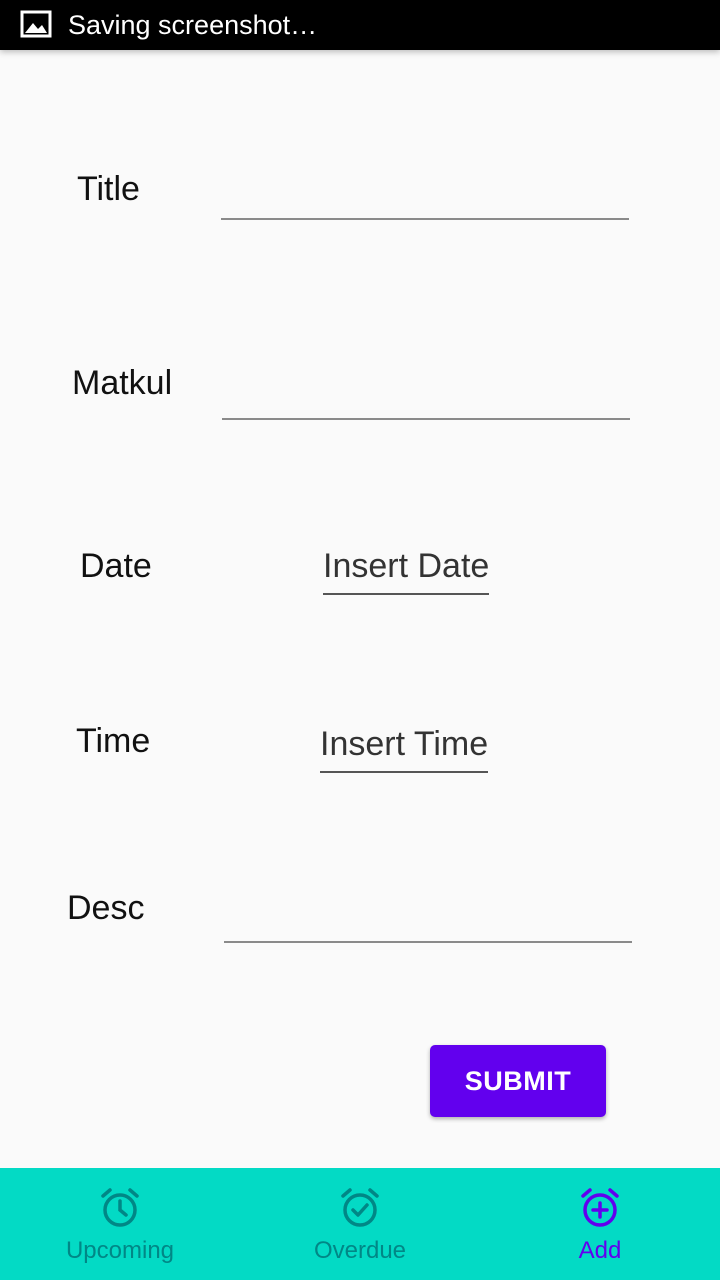 Image resolution: width=720 pixels, height=1280 pixels. Describe the element at coordinates (116, 566) in the screenshot. I see `date-label: Date` at that location.